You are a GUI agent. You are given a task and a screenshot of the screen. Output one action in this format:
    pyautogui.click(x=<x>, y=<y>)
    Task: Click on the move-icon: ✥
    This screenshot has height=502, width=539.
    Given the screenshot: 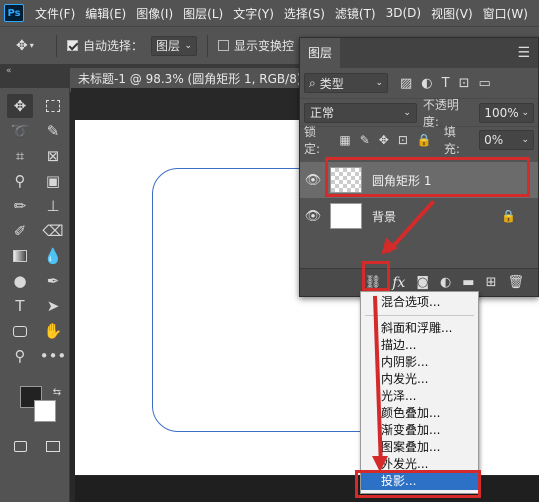 What is the action you would take?
    pyautogui.click(x=22, y=45)
    